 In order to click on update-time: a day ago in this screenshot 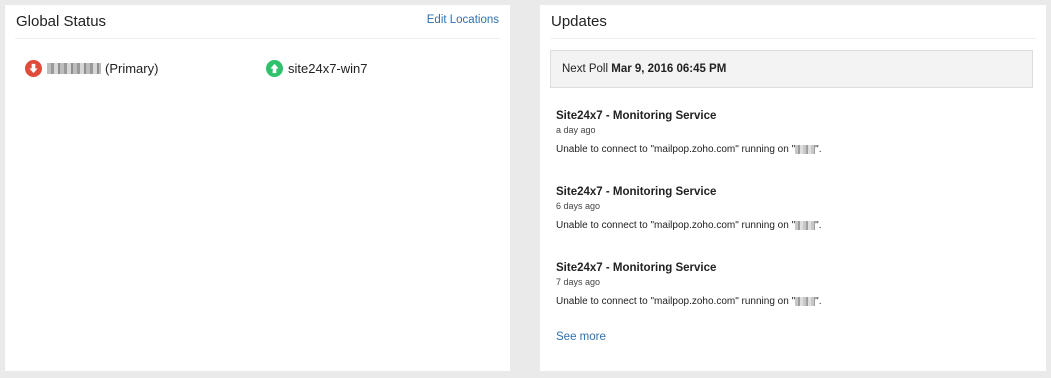, I will do `click(576, 130)`.